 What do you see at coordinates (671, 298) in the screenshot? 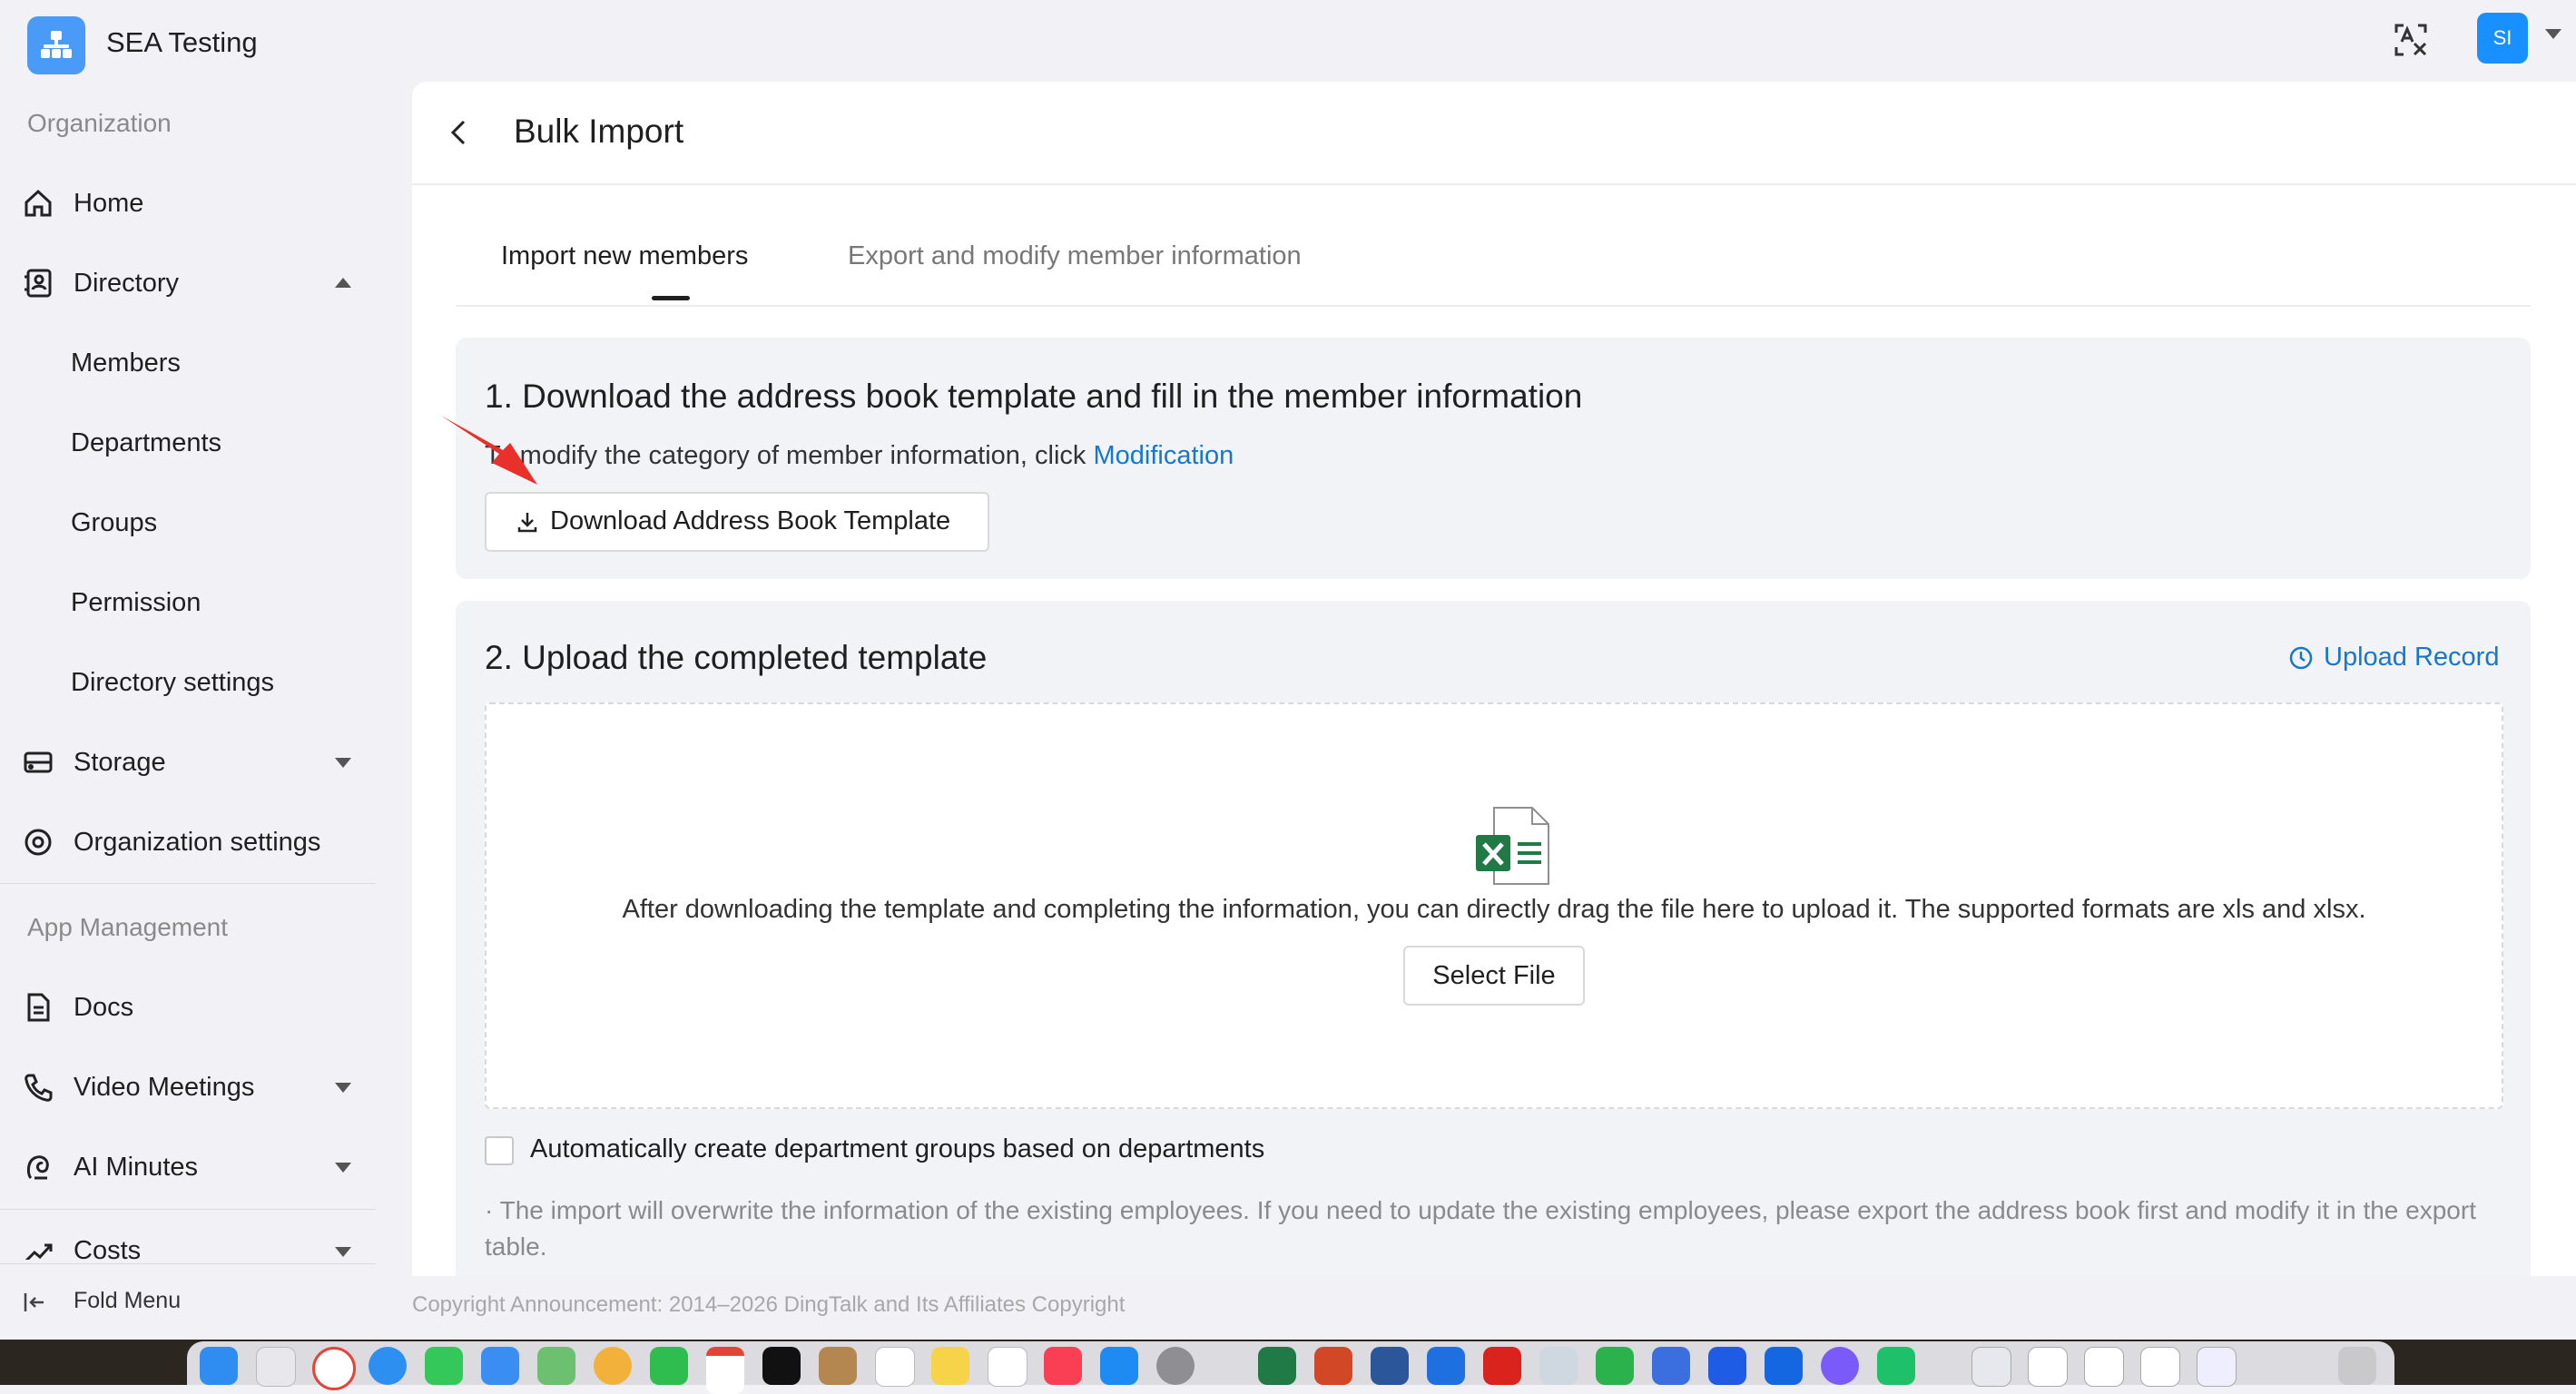
I see `active-tab-indicator` at bounding box center [671, 298].